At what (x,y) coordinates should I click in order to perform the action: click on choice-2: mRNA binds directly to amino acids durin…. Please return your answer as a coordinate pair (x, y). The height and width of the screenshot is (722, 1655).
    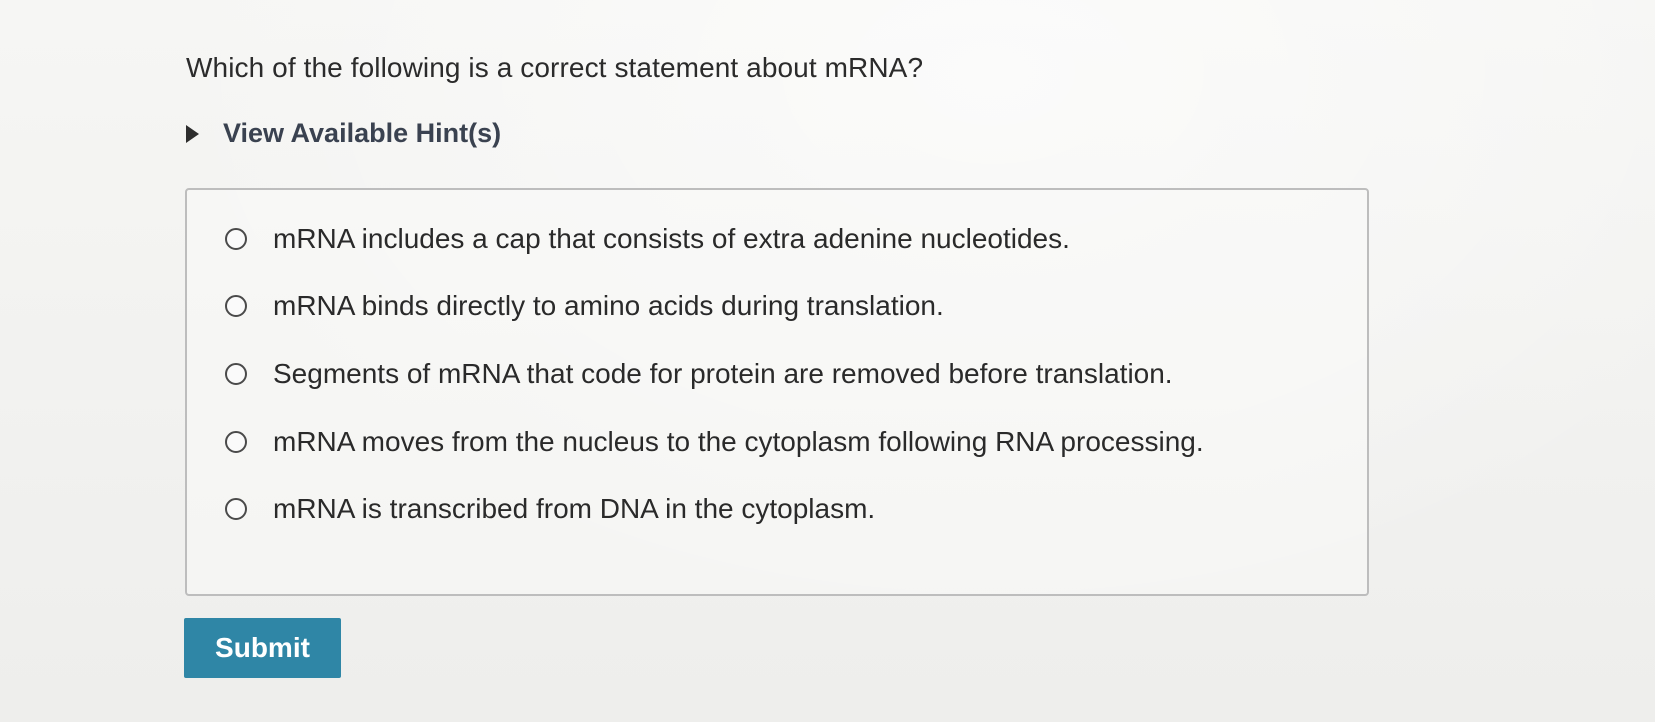
    Looking at the image, I should click on (584, 306).